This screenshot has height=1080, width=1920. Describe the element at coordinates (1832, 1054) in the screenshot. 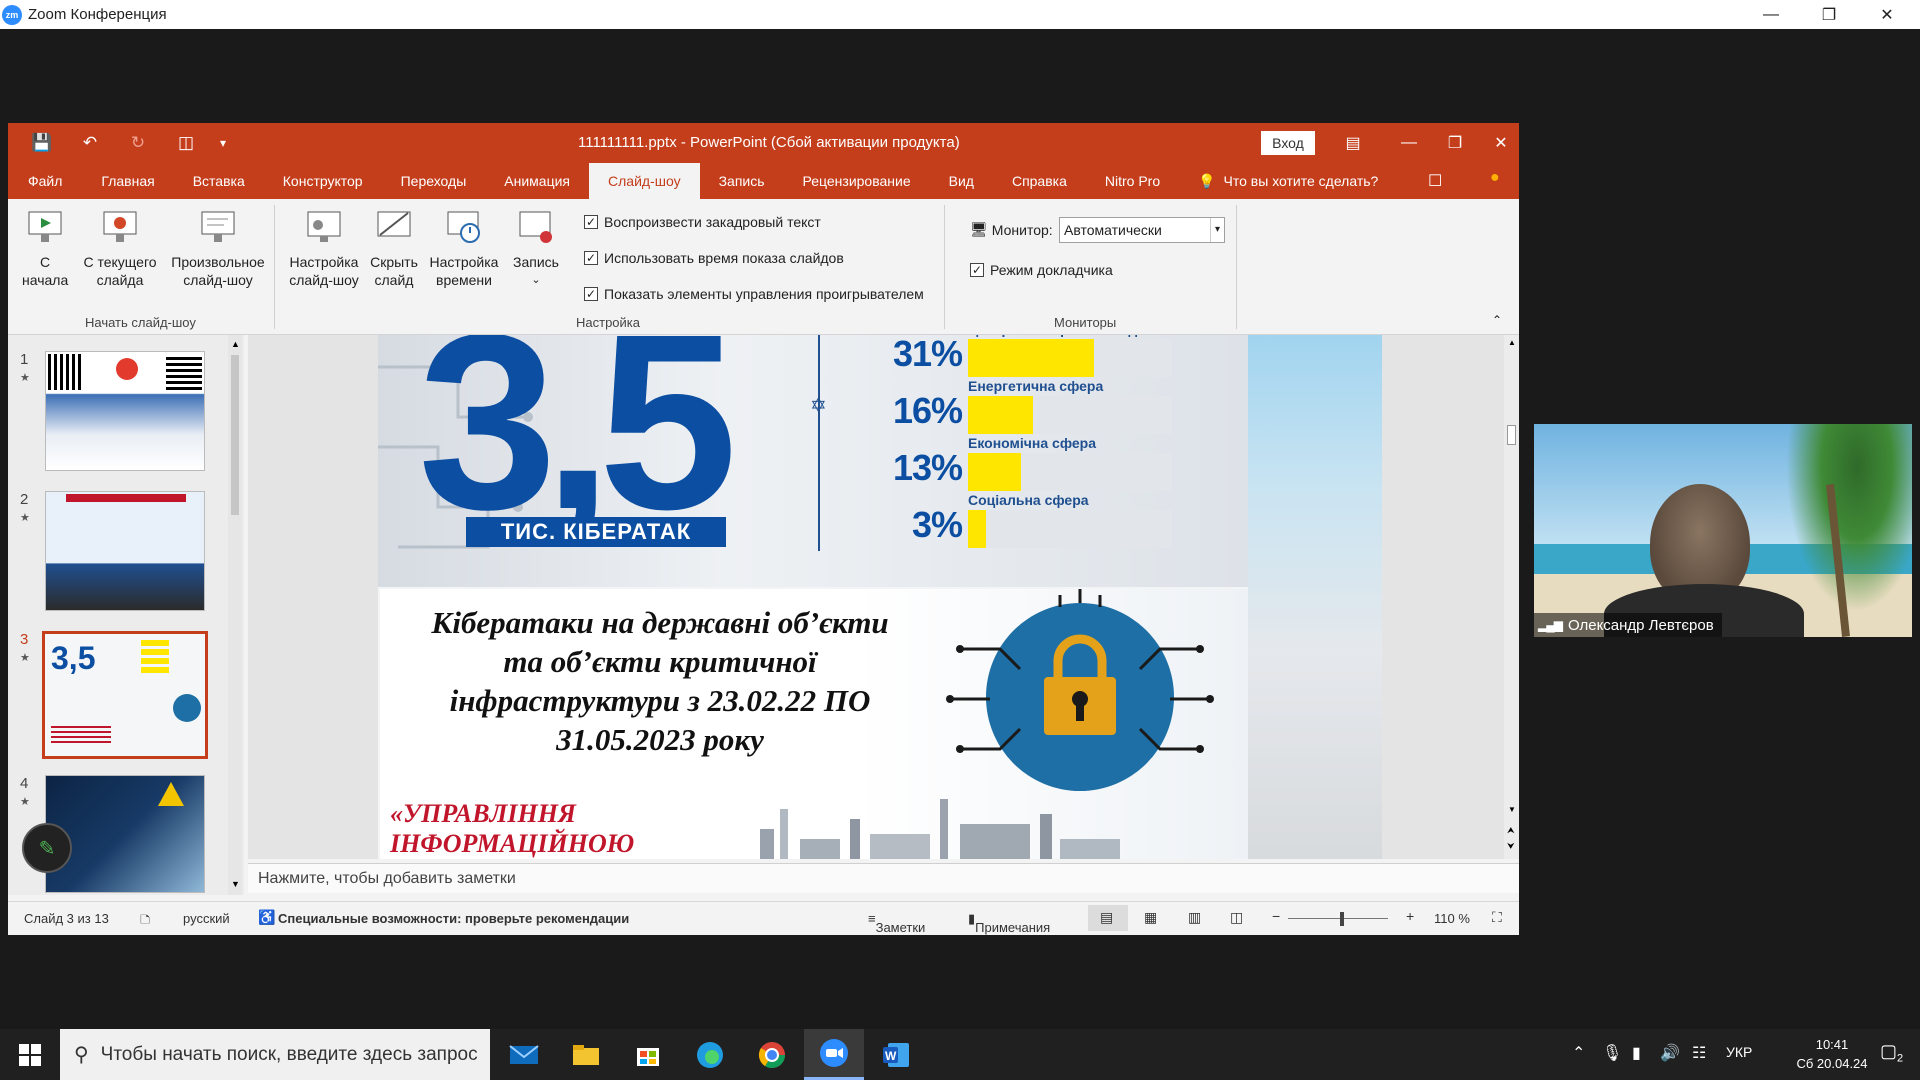

I see `clock: 10:41 Сб 20.04.24` at that location.